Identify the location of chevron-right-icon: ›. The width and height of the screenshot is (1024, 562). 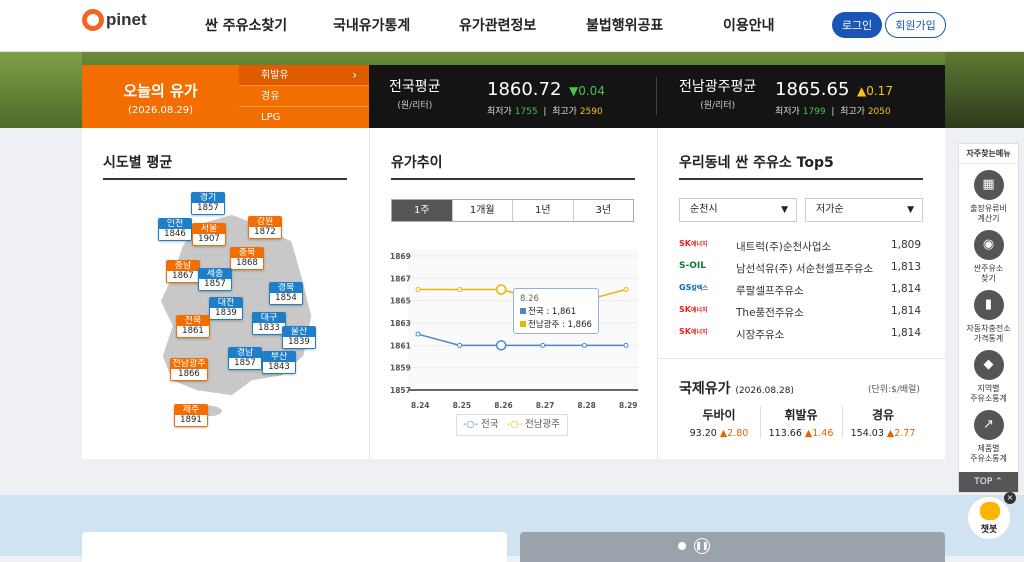
(354, 75).